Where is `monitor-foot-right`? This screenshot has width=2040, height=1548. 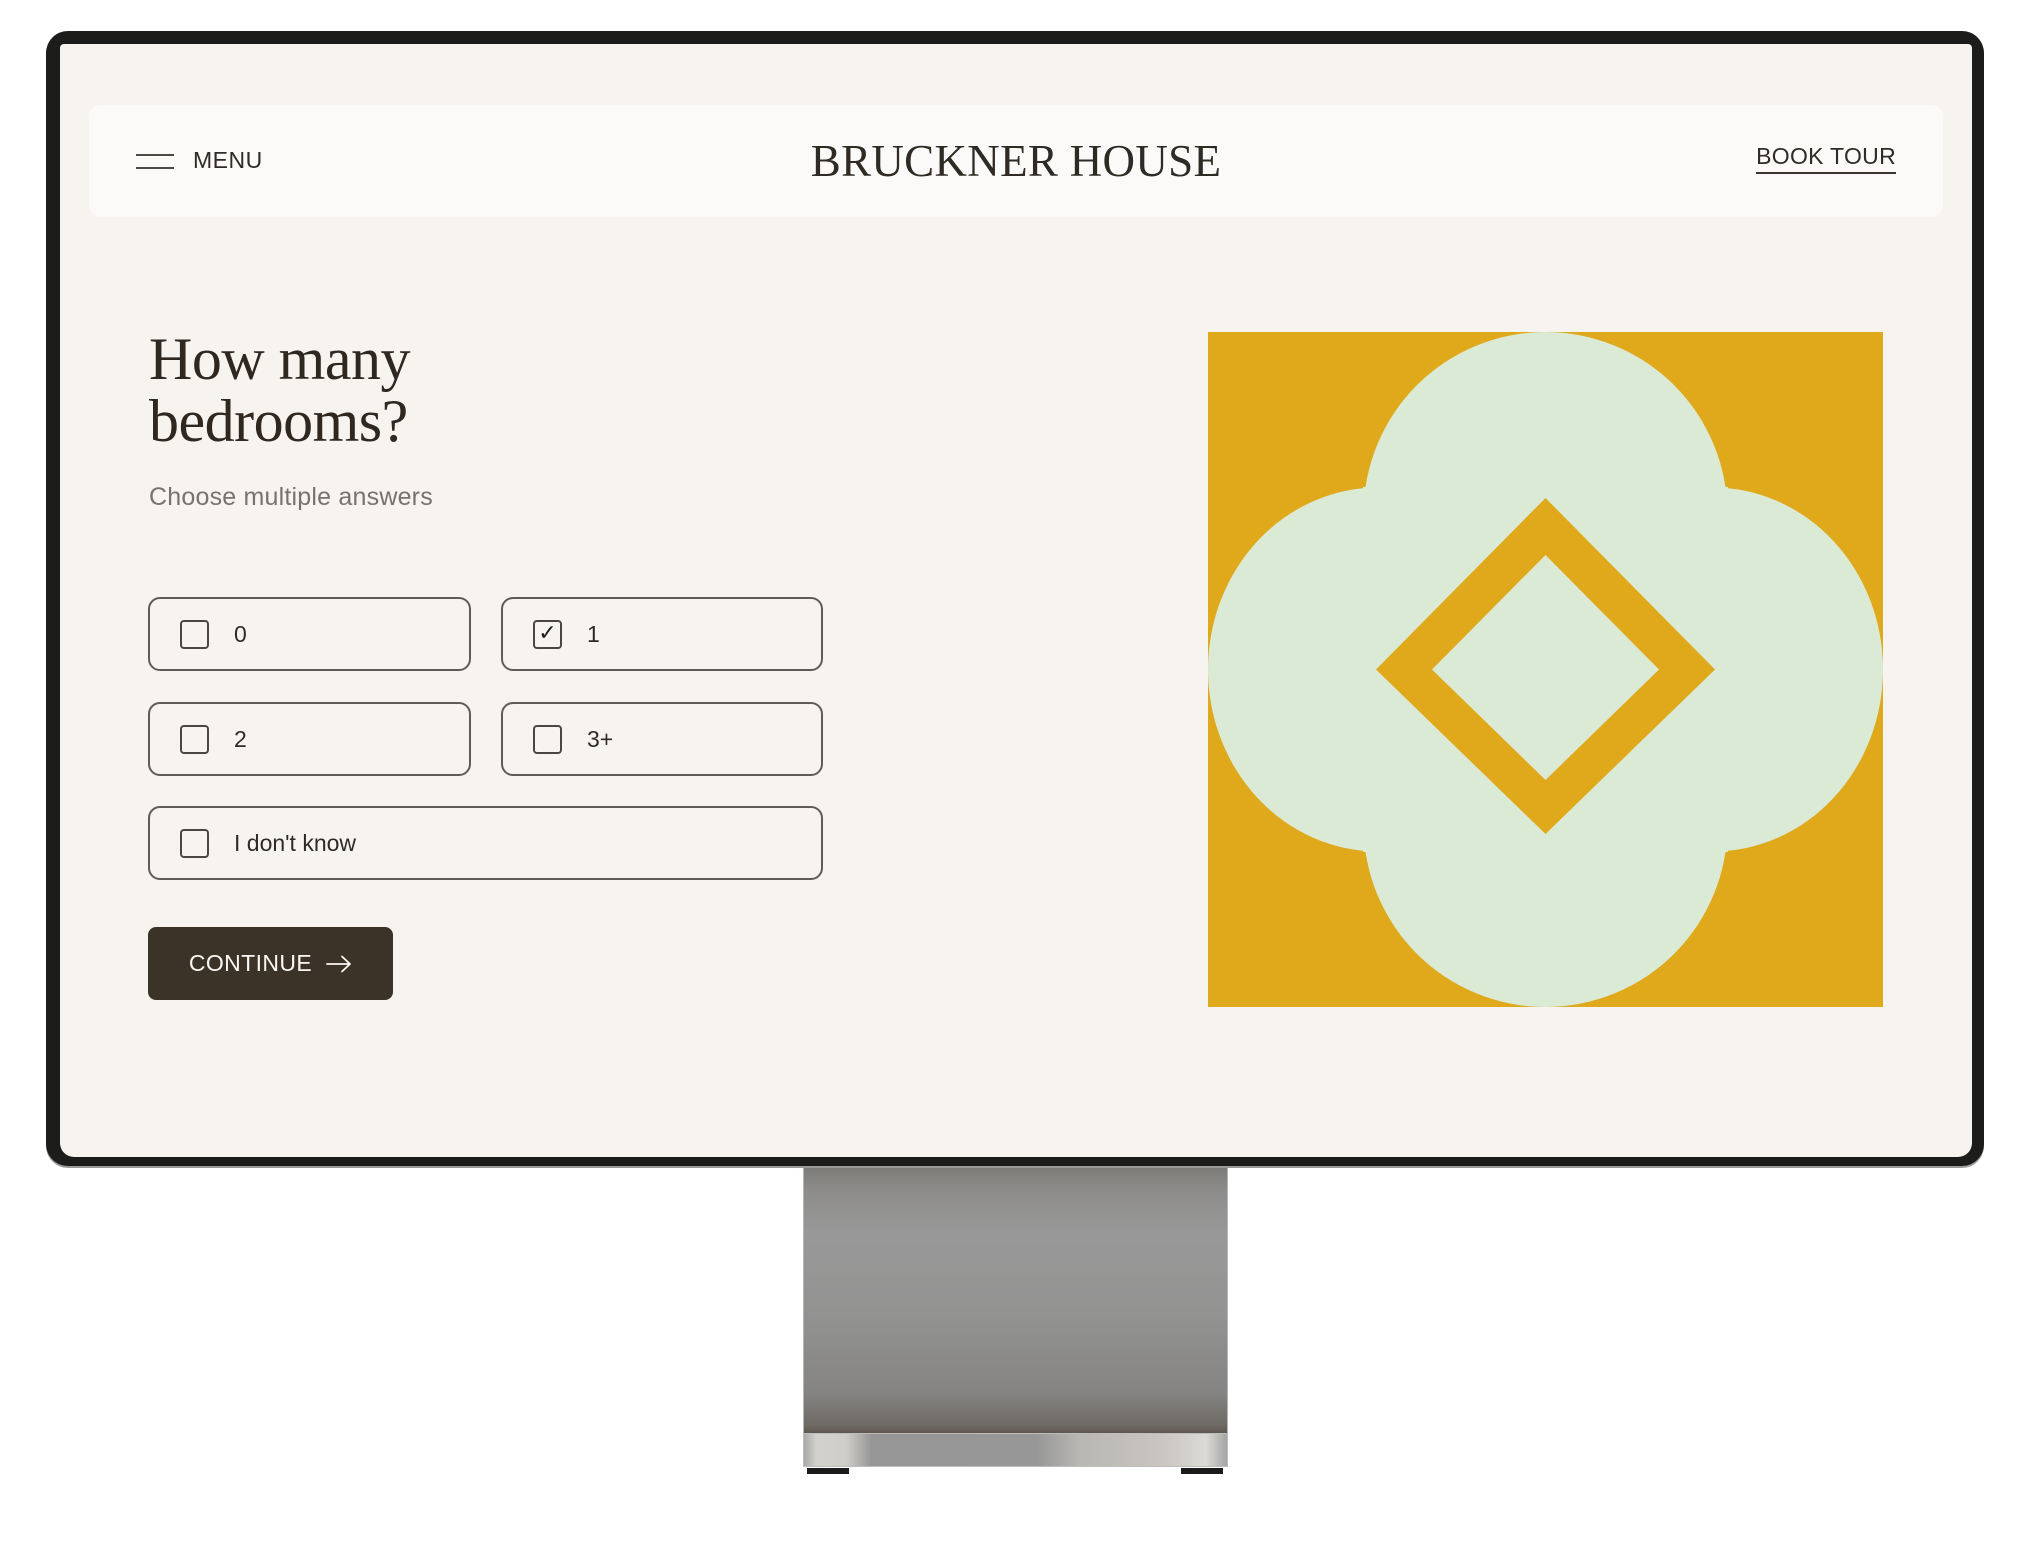
monitor-foot-right is located at coordinates (1202, 1471).